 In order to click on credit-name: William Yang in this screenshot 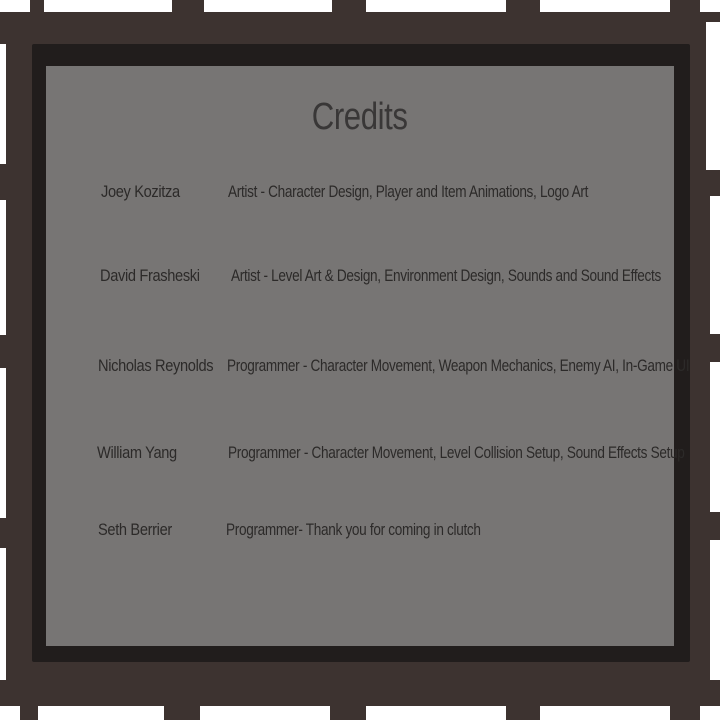, I will do `click(137, 452)`.